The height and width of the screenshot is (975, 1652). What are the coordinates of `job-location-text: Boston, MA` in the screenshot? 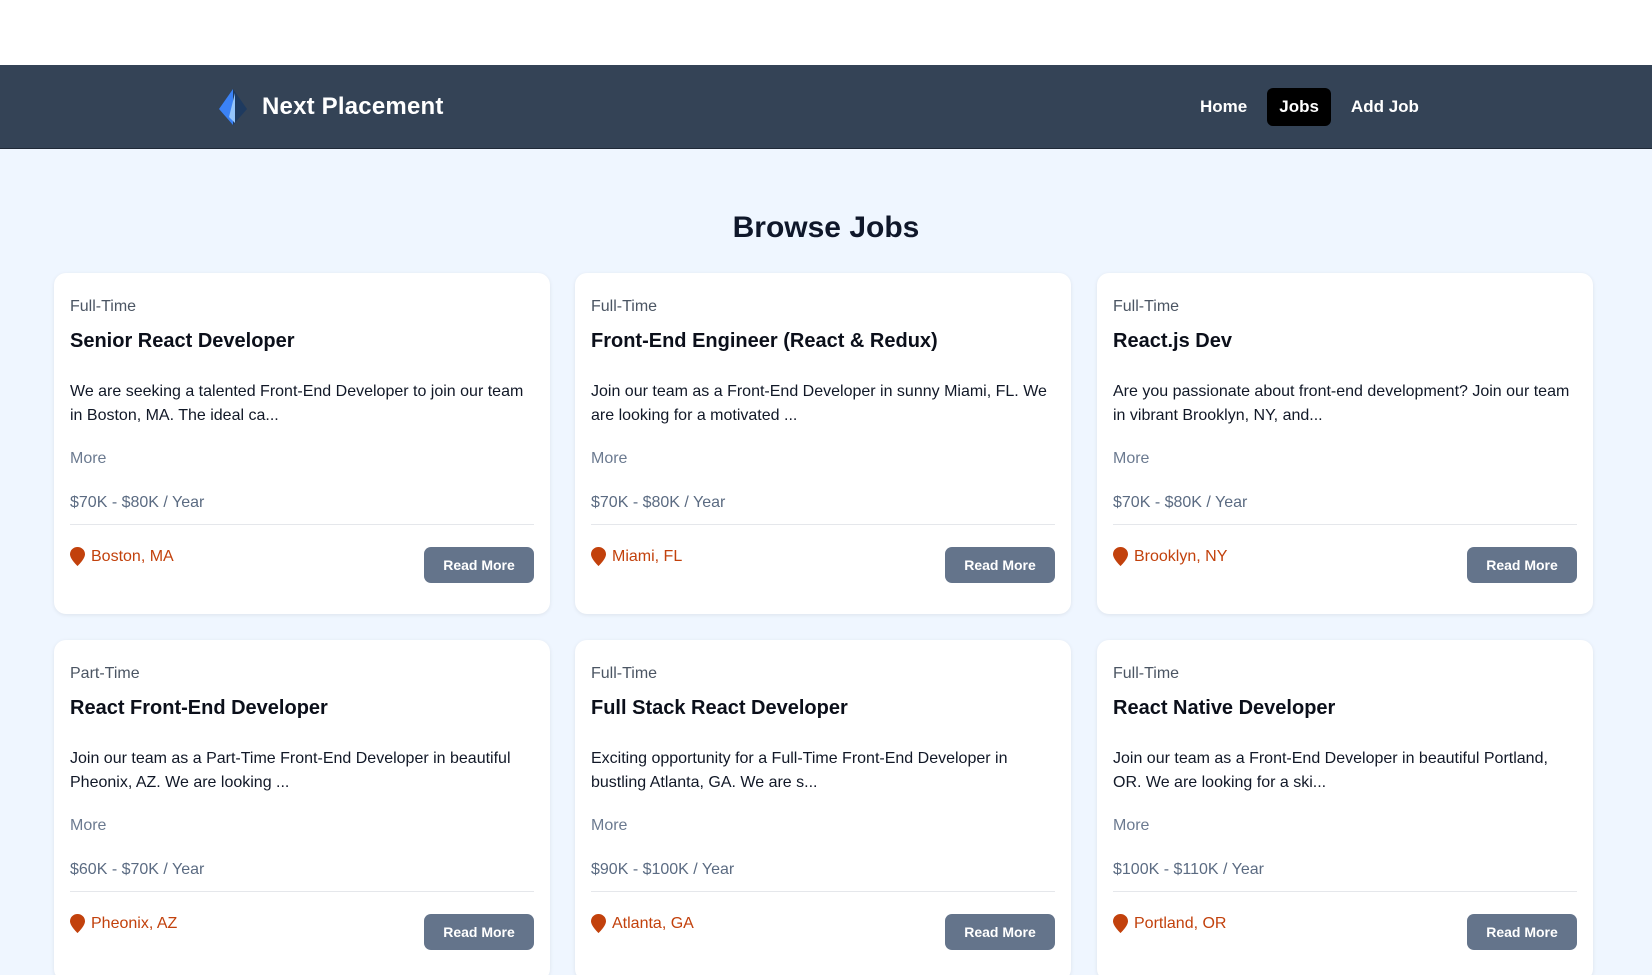 It's located at (132, 556).